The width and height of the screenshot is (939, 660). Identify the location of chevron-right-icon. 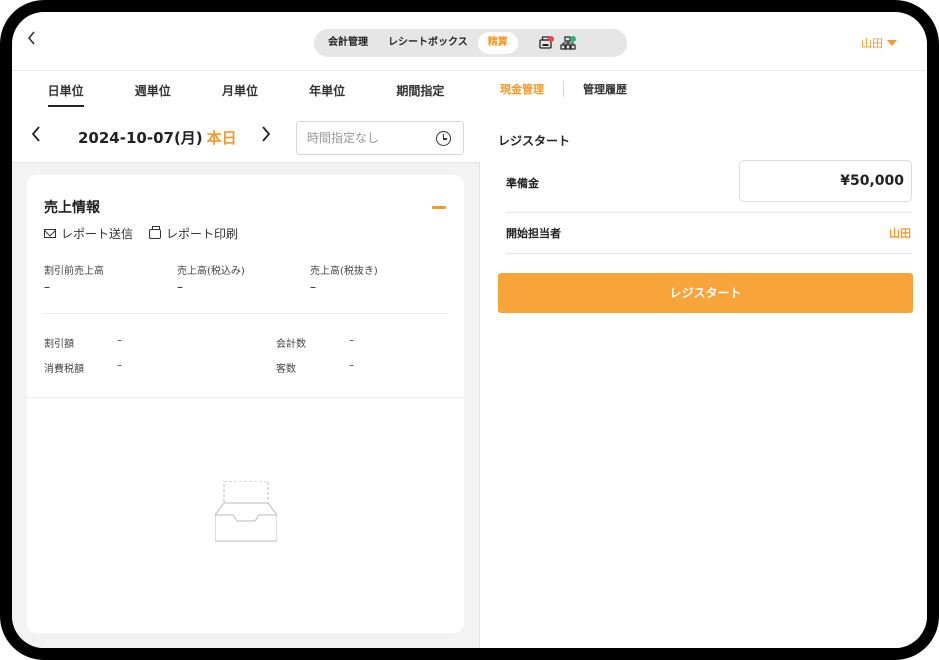
(266, 134).